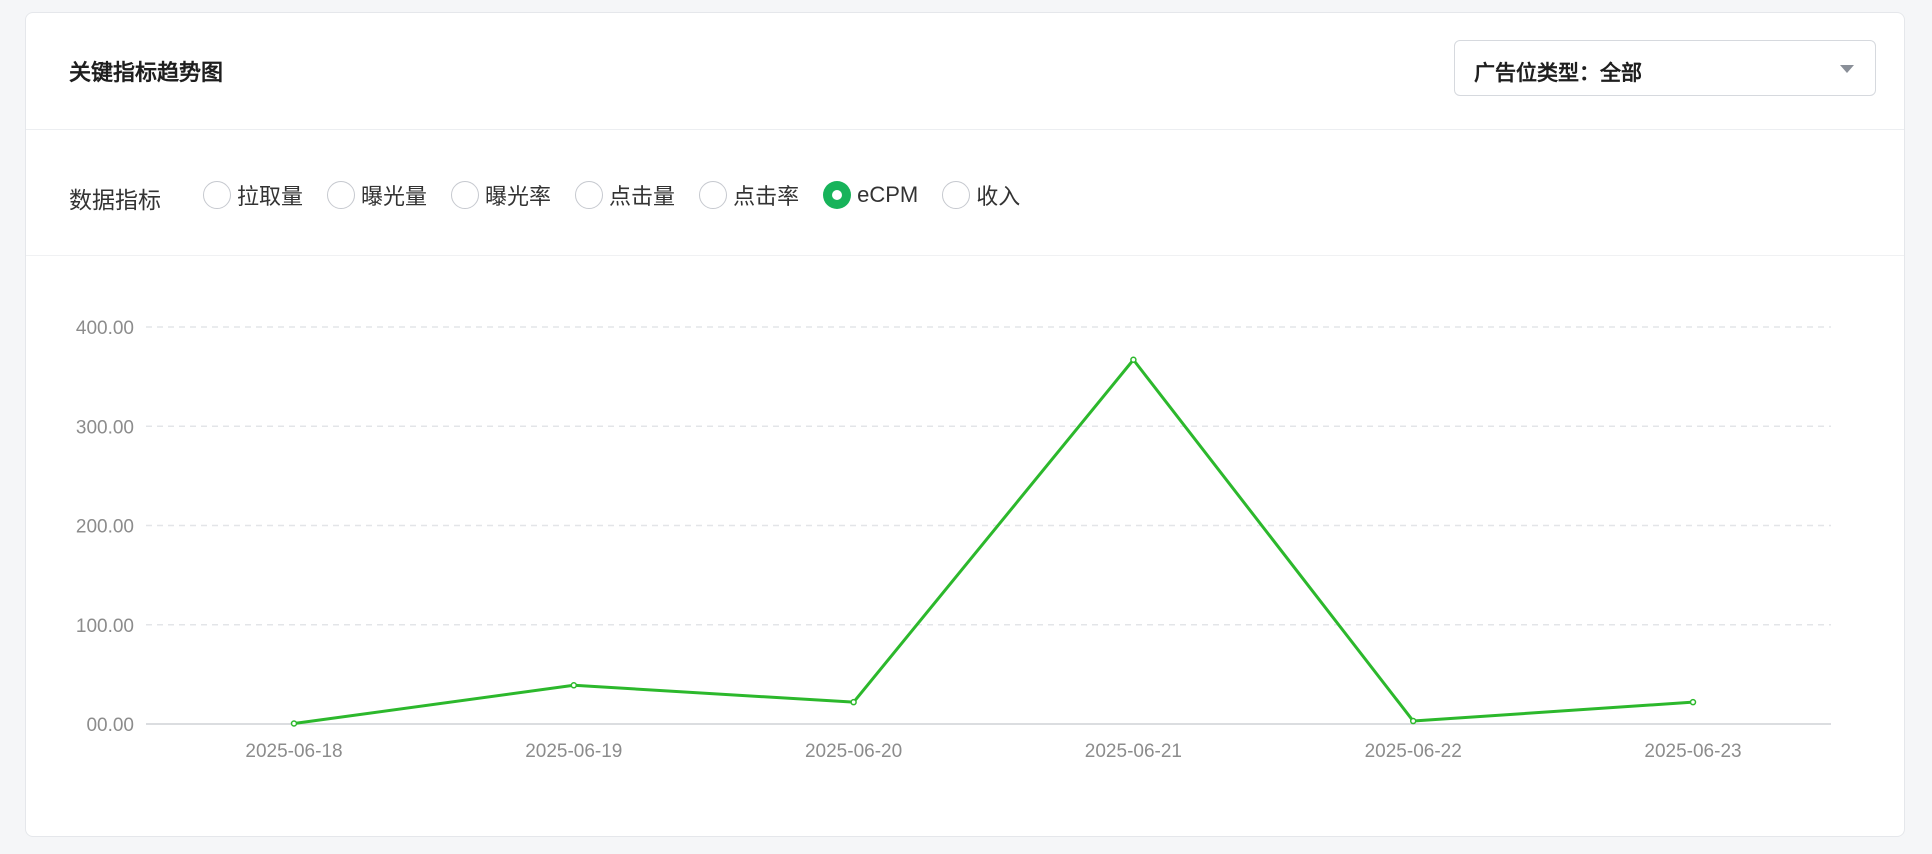  I want to click on y-tick-label: 300.00, so click(105, 427).